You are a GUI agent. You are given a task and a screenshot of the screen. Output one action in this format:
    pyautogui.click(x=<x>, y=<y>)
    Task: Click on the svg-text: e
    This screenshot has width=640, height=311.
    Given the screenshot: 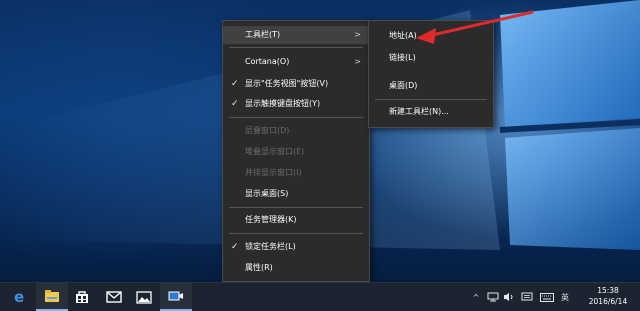 What is the action you would take?
    pyautogui.click(x=19, y=297)
    